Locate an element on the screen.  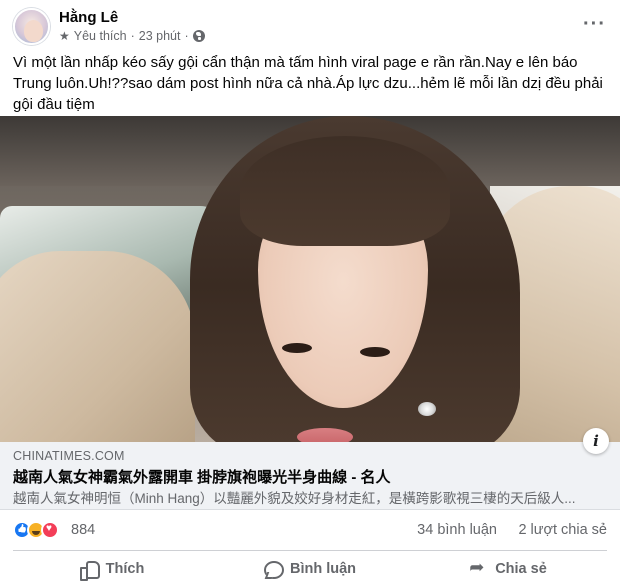
avatar is located at coordinates (31, 26).